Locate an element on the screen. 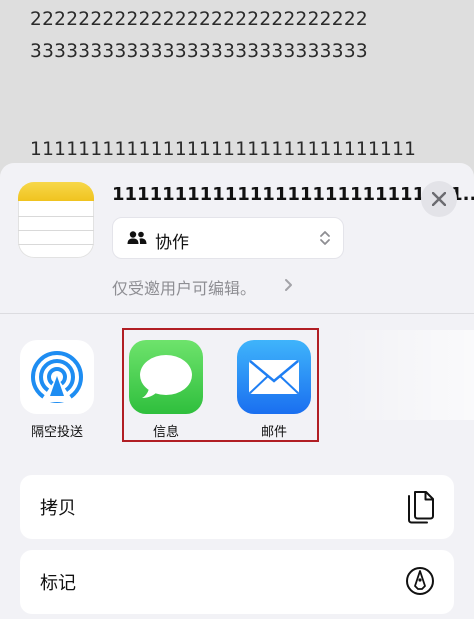  up-down-chevron-icon is located at coordinates (325, 238).